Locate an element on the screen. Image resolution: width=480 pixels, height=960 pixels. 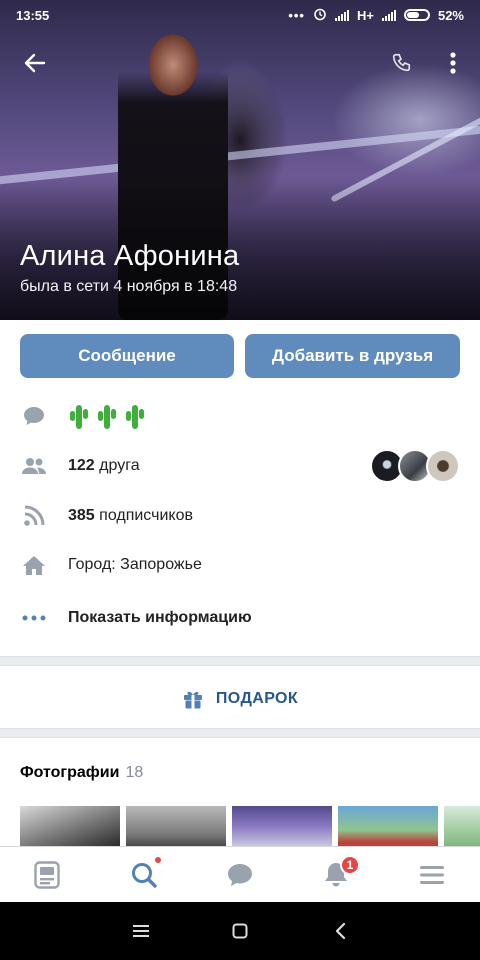
recent-apps-button is located at coordinates (141, 931).